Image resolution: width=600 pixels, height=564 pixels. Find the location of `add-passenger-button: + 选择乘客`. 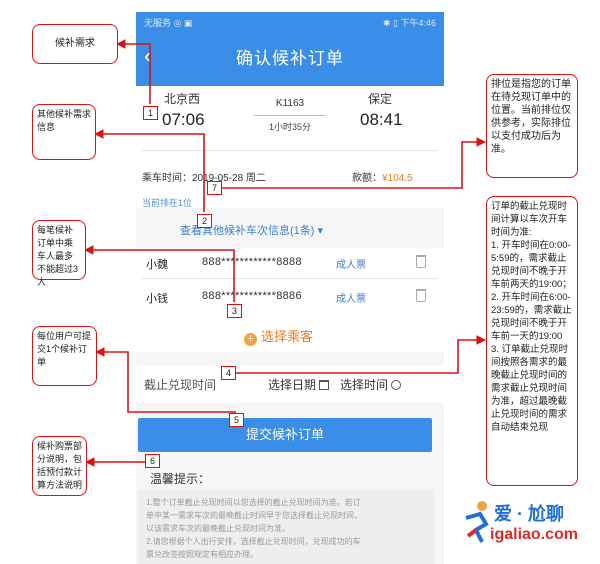

add-passenger-button: + 选择乘客 is located at coordinates (278, 336).